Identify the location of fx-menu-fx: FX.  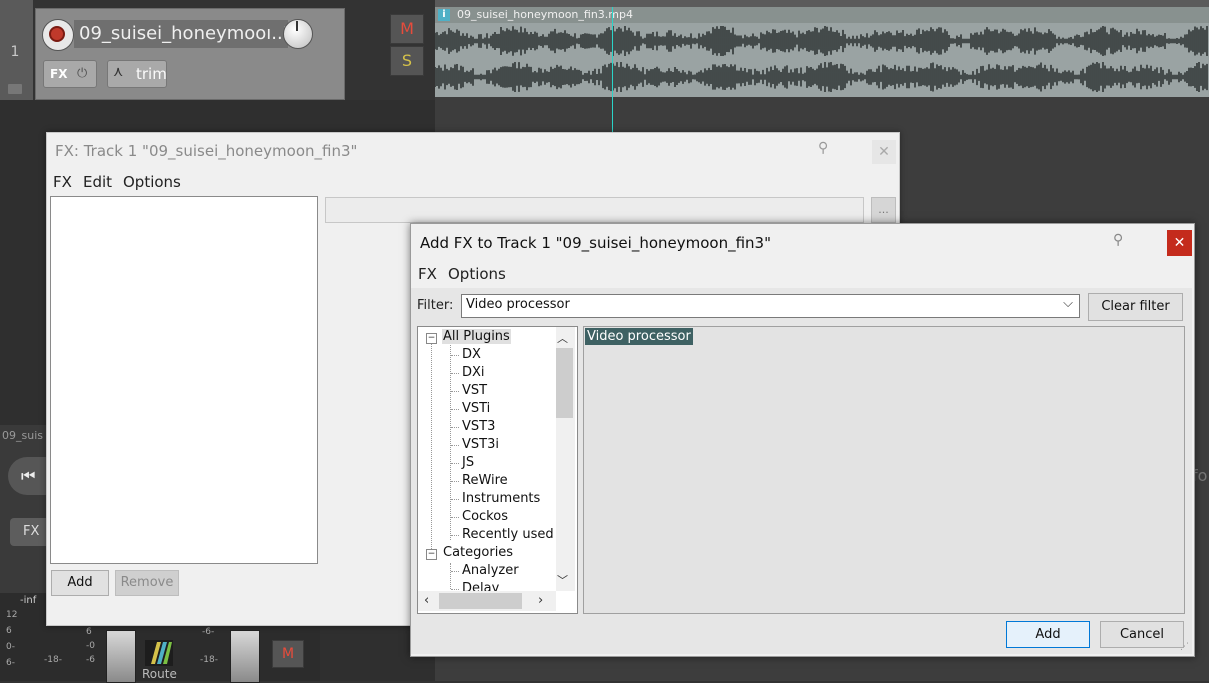
(62, 182).